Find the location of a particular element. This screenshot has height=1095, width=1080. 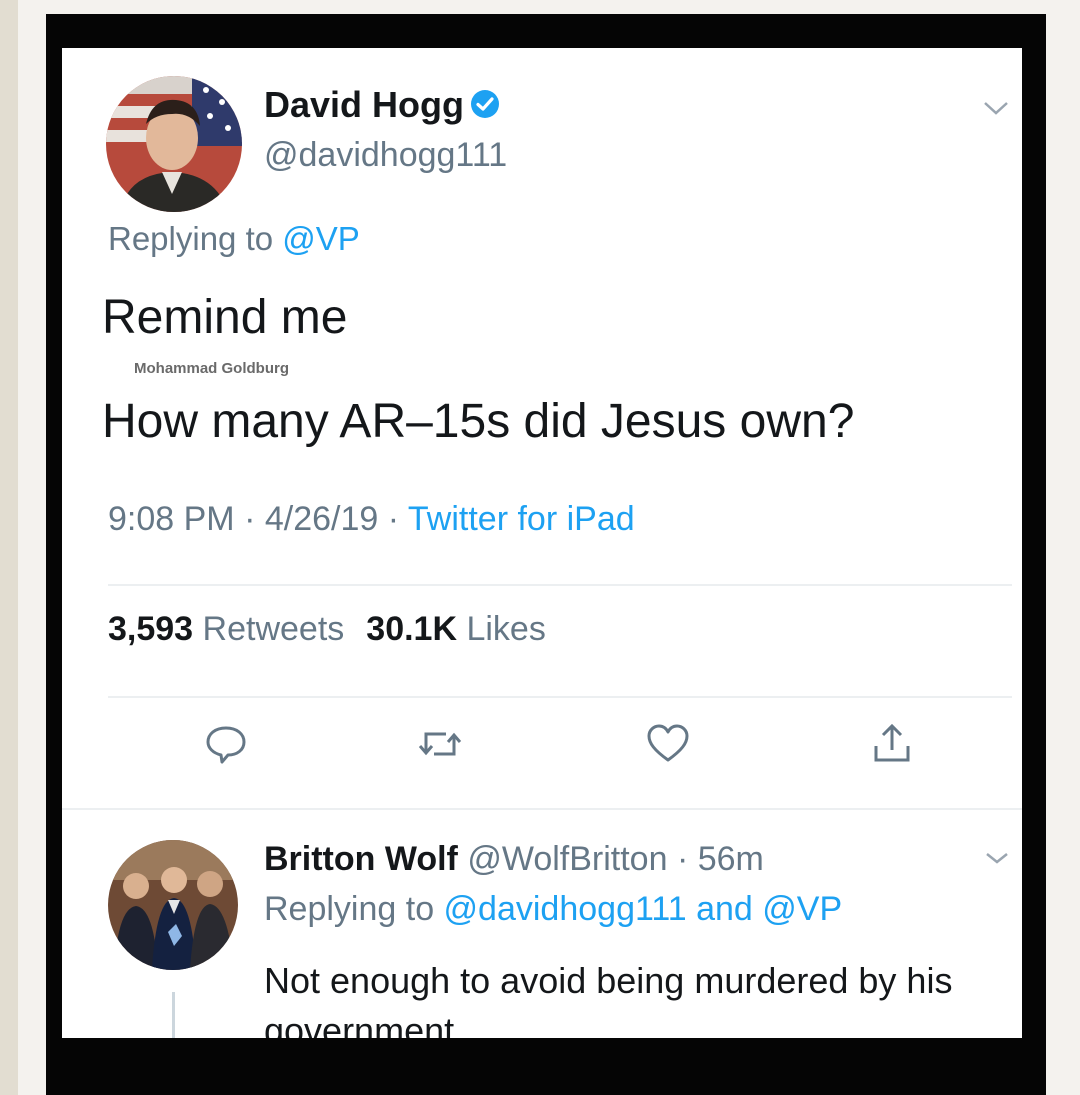

author-name: David Hogg is located at coordinates (382, 106).